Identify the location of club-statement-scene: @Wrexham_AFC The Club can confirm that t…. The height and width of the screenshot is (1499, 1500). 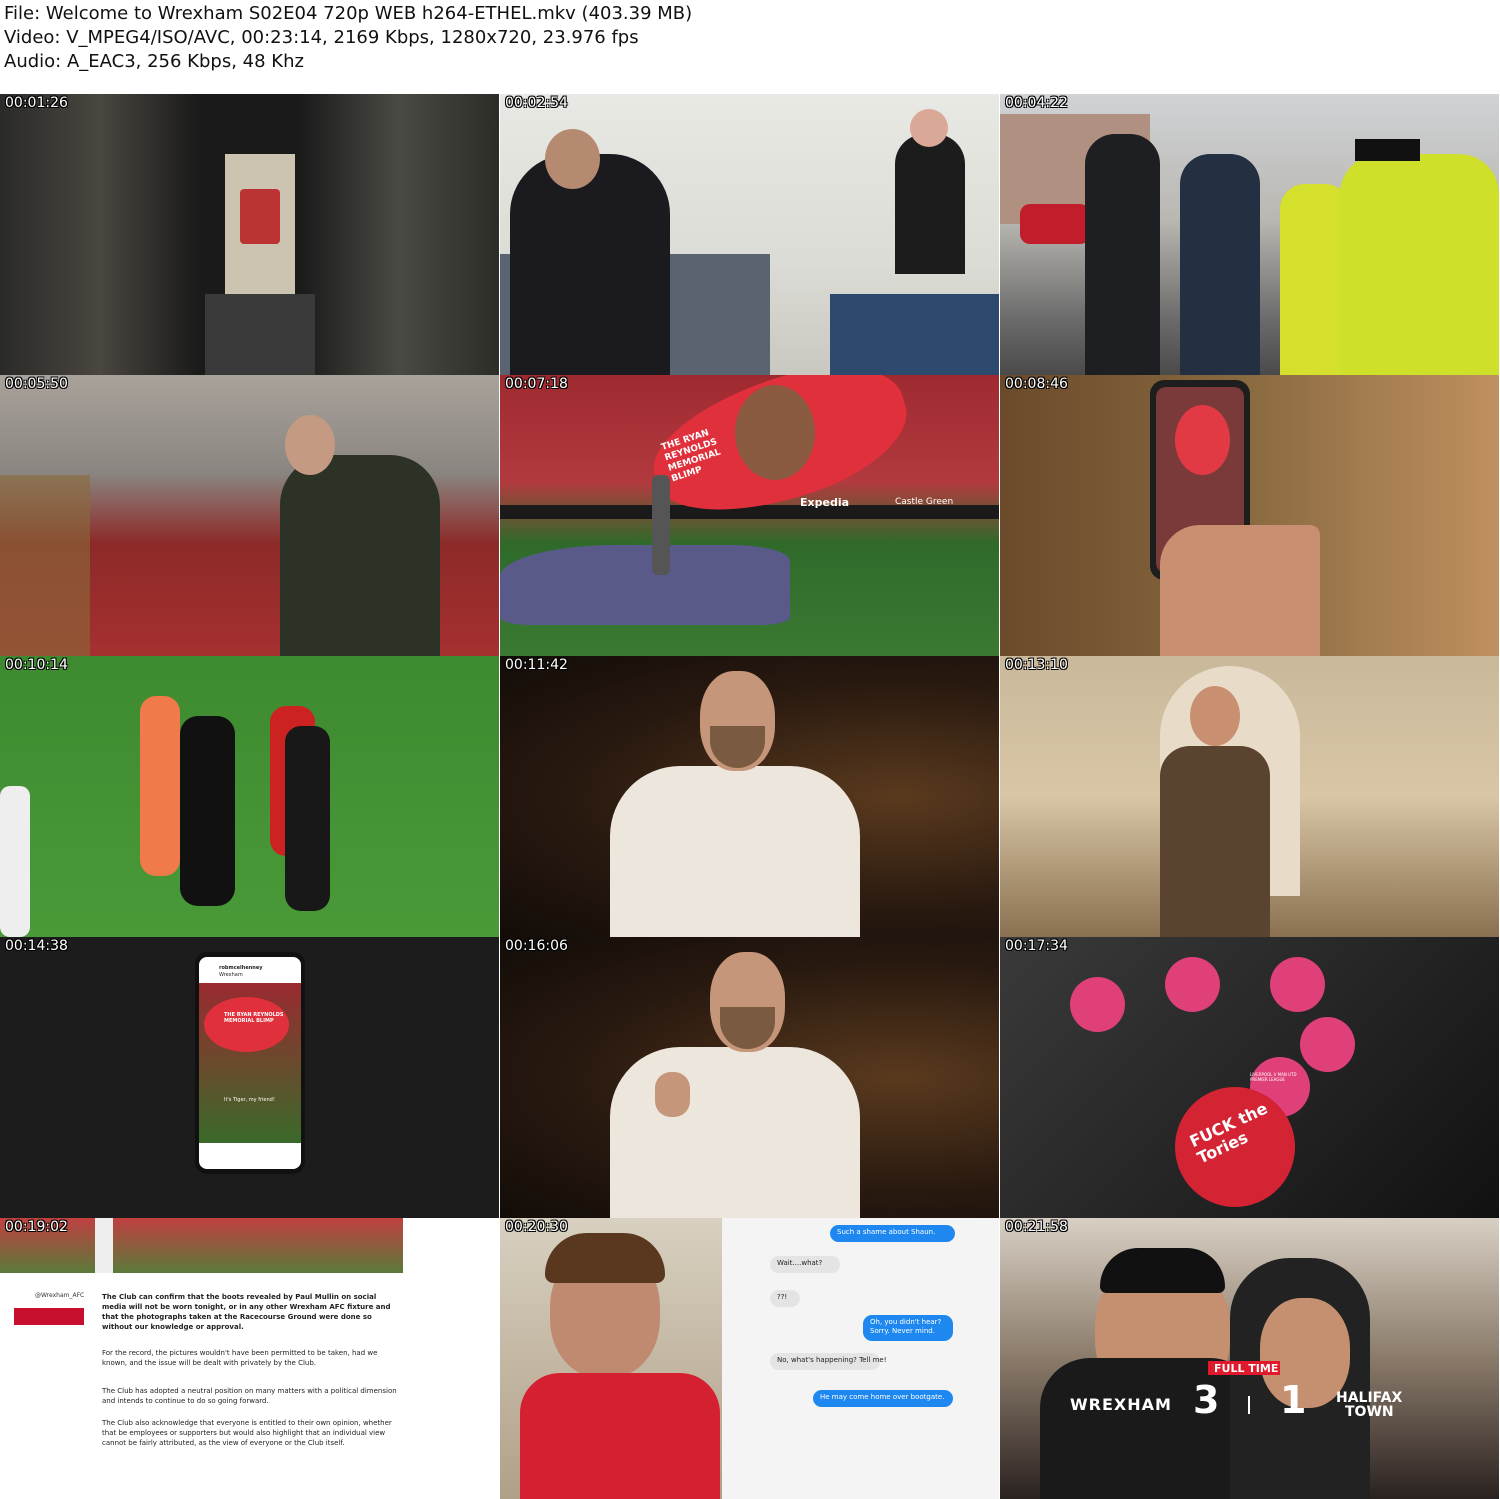
(249, 1358).